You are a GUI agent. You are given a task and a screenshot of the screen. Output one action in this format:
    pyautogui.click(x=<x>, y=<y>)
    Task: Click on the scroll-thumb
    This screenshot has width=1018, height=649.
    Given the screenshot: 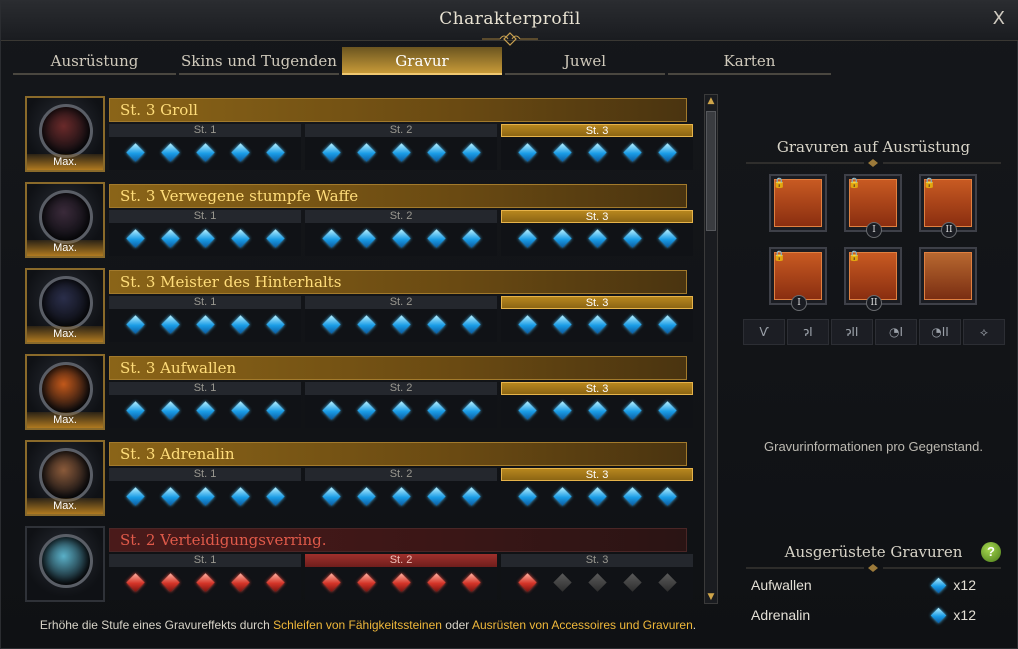 What is the action you would take?
    pyautogui.click(x=711, y=171)
    